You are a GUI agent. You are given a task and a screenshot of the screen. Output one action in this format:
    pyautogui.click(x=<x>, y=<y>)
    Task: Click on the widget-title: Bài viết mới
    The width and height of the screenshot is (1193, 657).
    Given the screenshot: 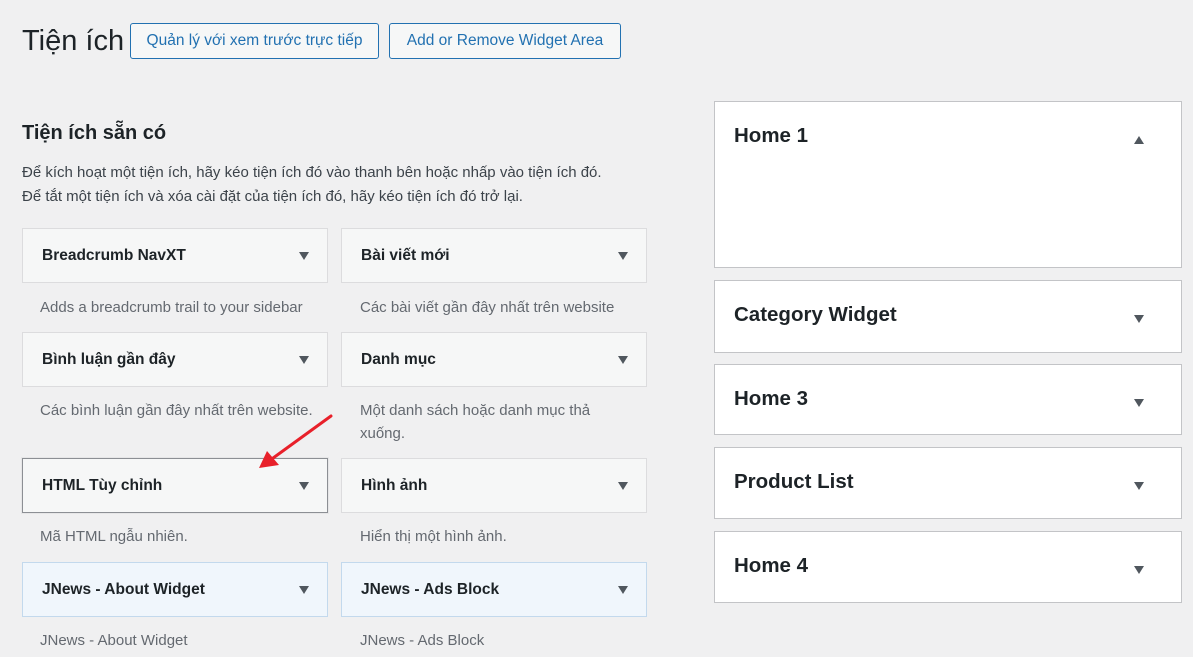 What is the action you would take?
    pyautogui.click(x=405, y=255)
    